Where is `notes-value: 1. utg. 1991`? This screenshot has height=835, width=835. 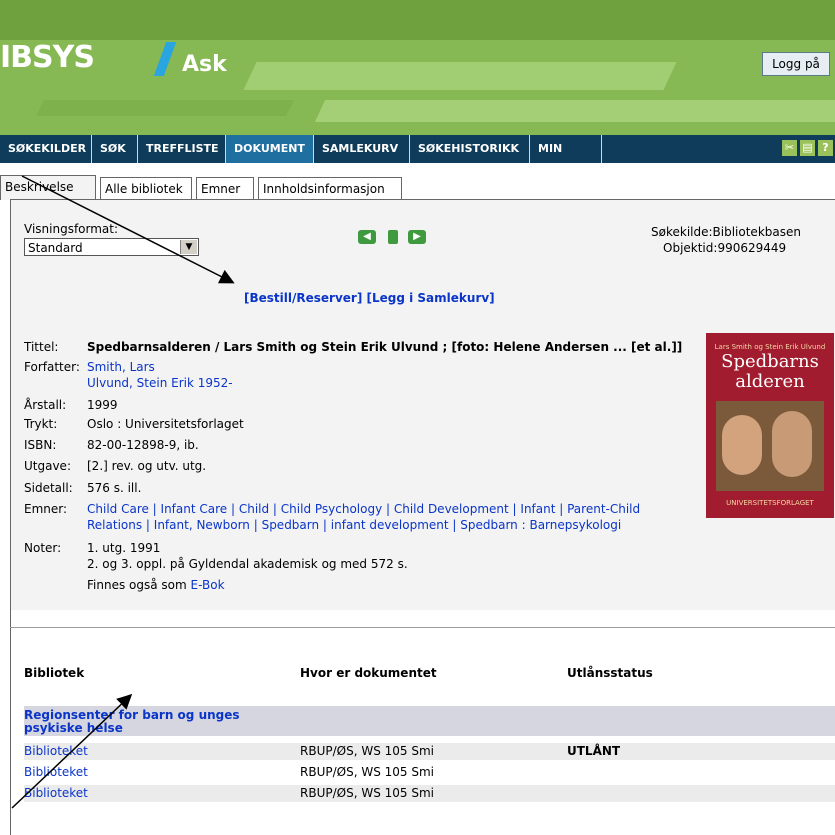
notes-value: 1. utg. 1991 is located at coordinates (124, 548).